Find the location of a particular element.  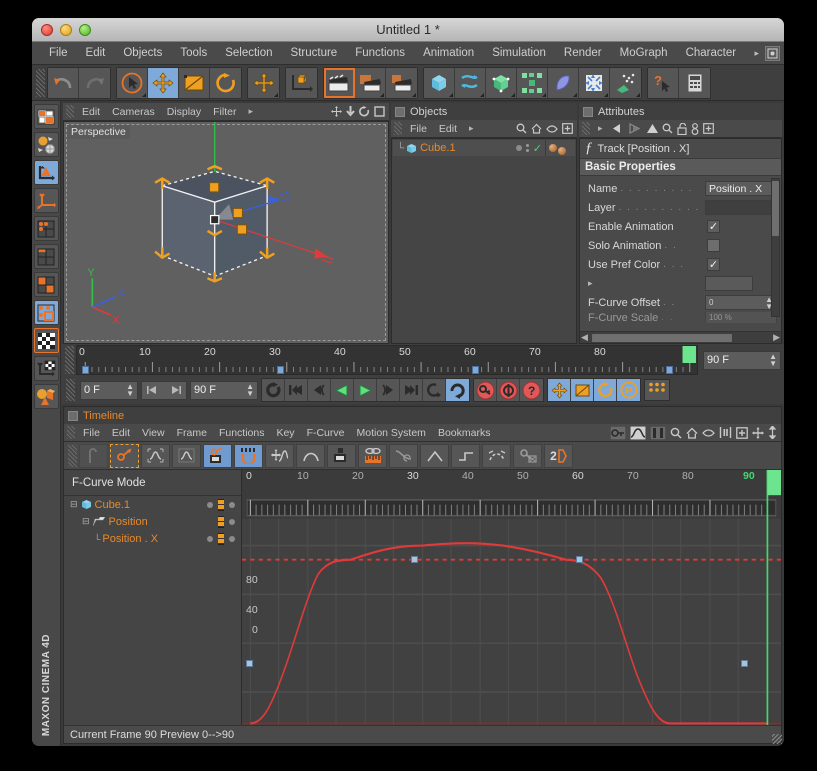

transport-grip is located at coordinates (70, 390).